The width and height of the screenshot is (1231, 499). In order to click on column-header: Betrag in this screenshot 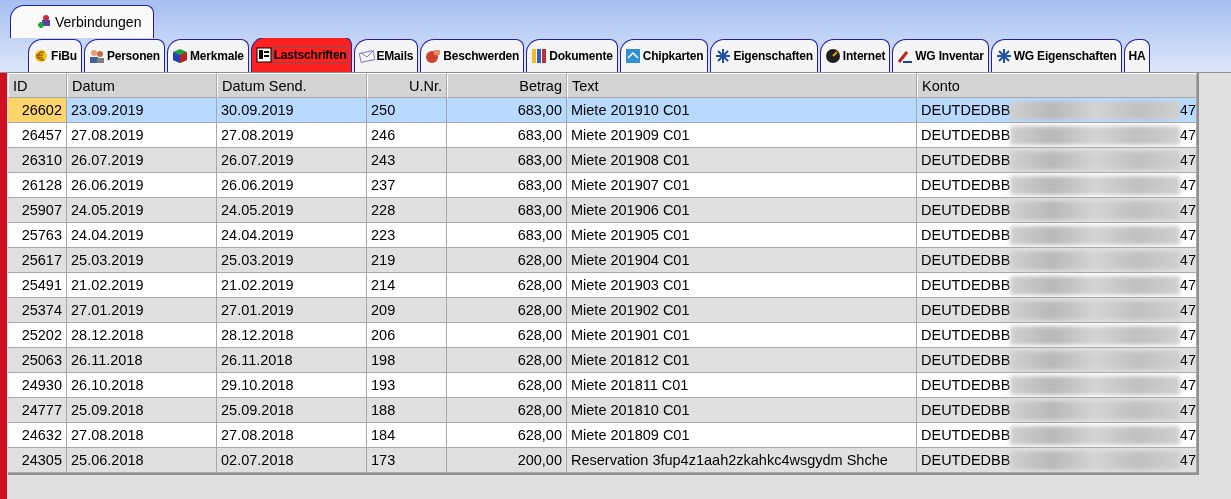, I will do `click(507, 85)`.